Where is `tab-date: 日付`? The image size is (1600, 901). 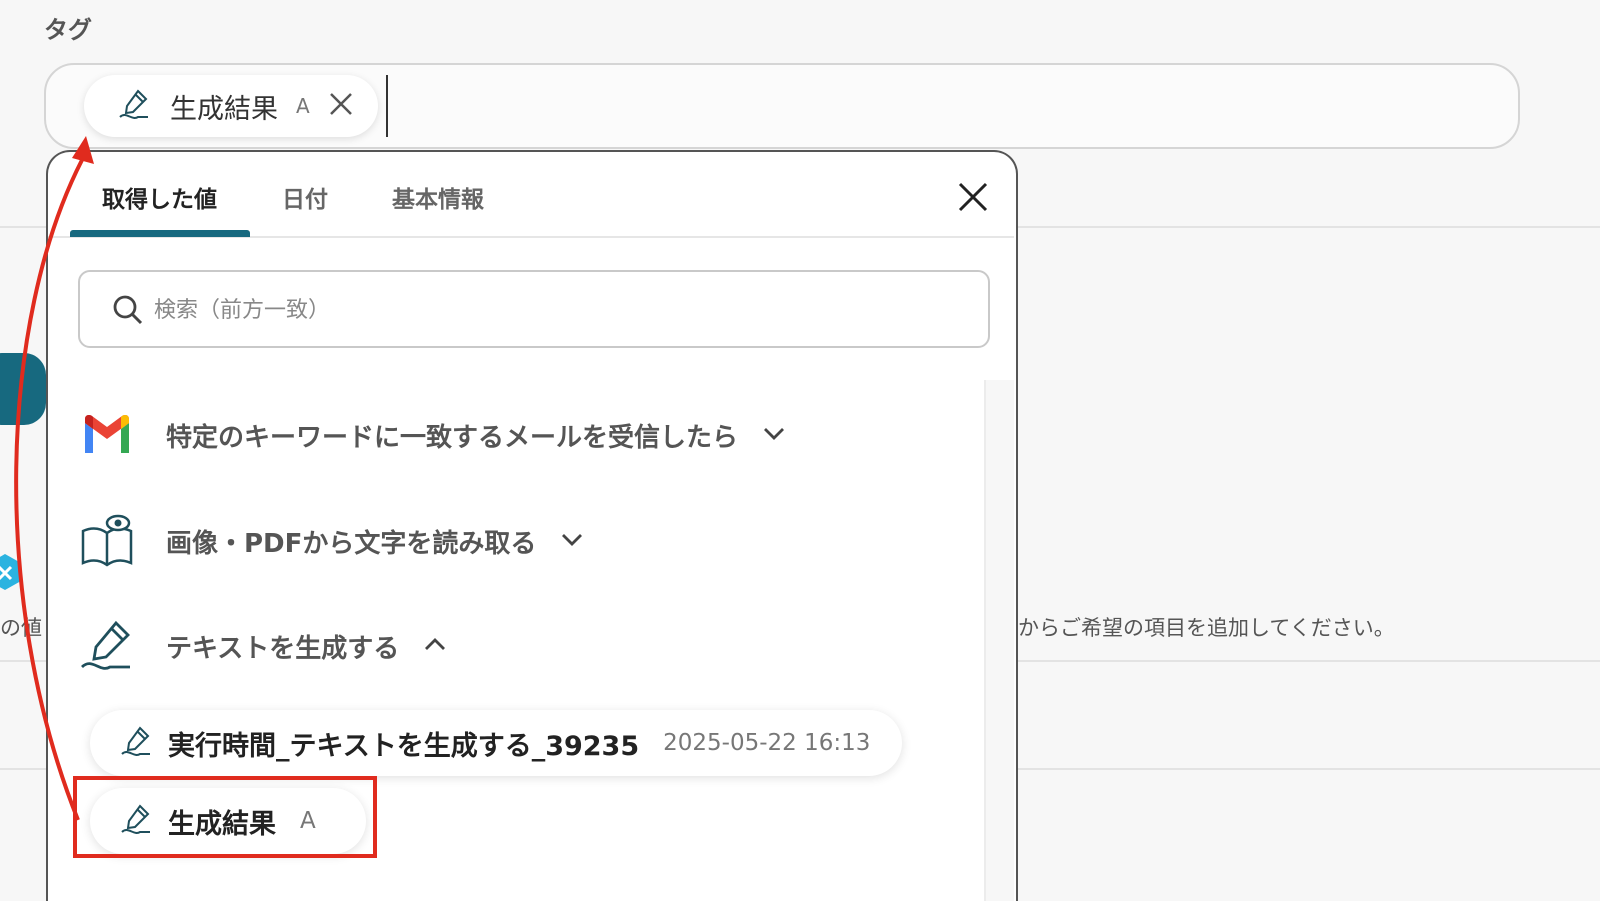 tab-date: 日付 is located at coordinates (305, 197).